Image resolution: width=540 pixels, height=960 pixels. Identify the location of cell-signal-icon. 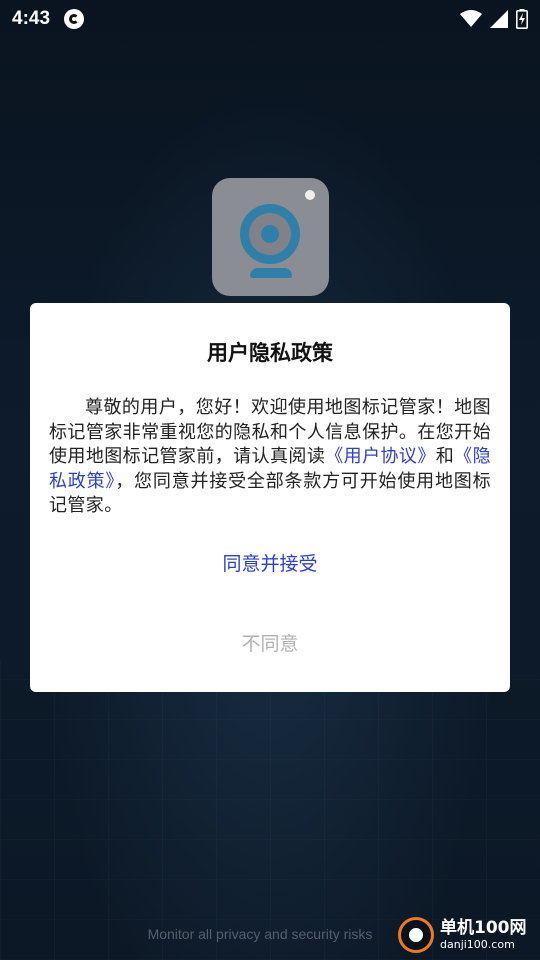
(499, 19).